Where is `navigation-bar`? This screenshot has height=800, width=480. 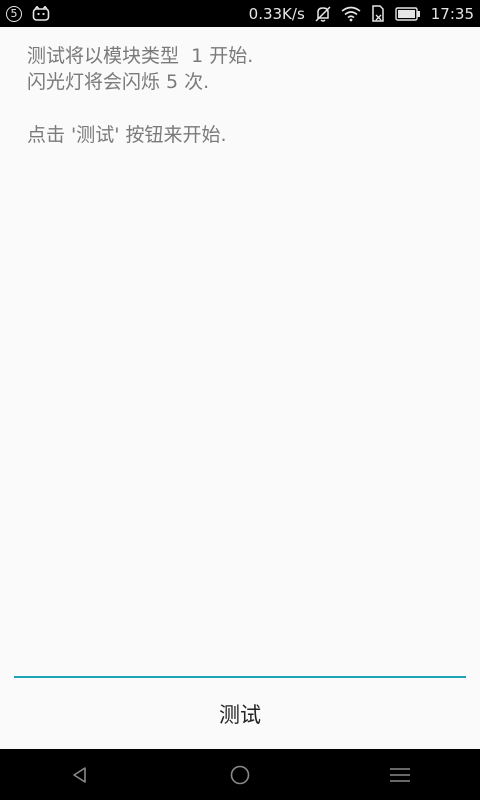
navigation-bar is located at coordinates (240, 774).